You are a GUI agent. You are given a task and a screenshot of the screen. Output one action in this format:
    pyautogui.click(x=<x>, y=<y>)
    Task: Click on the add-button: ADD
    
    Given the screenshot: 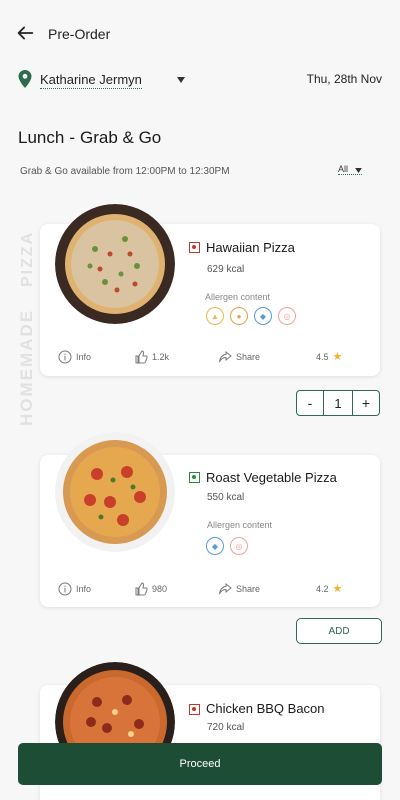 What is the action you would take?
    pyautogui.click(x=339, y=631)
    